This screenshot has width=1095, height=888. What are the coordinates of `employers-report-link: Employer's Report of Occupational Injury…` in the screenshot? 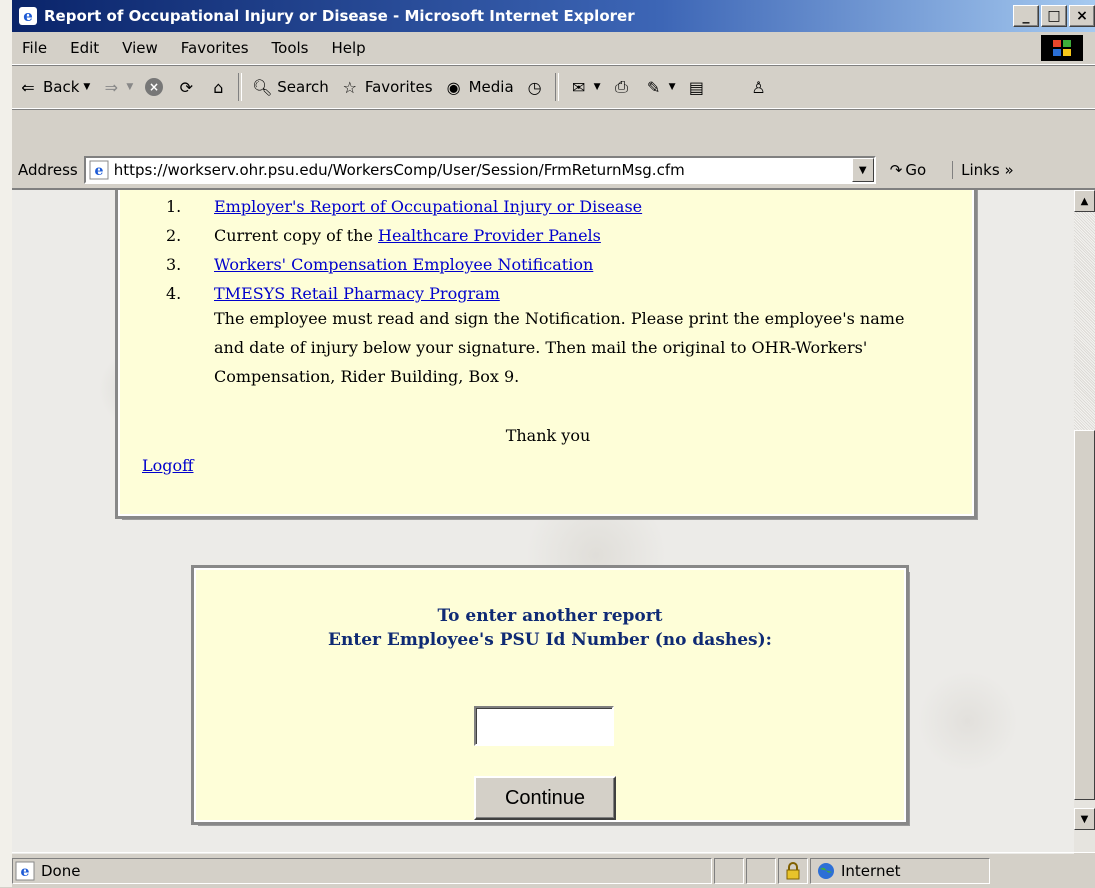 It's located at (428, 206).